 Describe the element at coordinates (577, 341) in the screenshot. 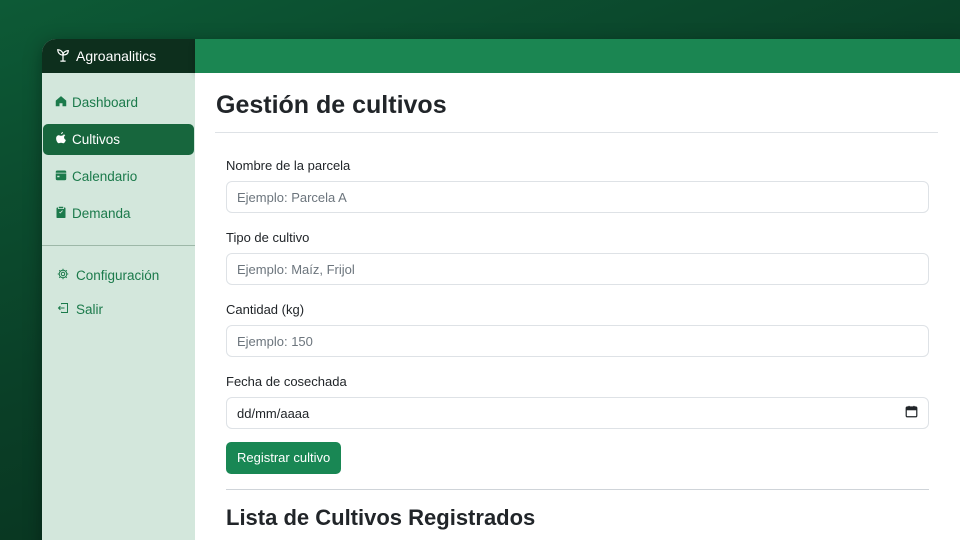

I see `cantidad-input` at that location.